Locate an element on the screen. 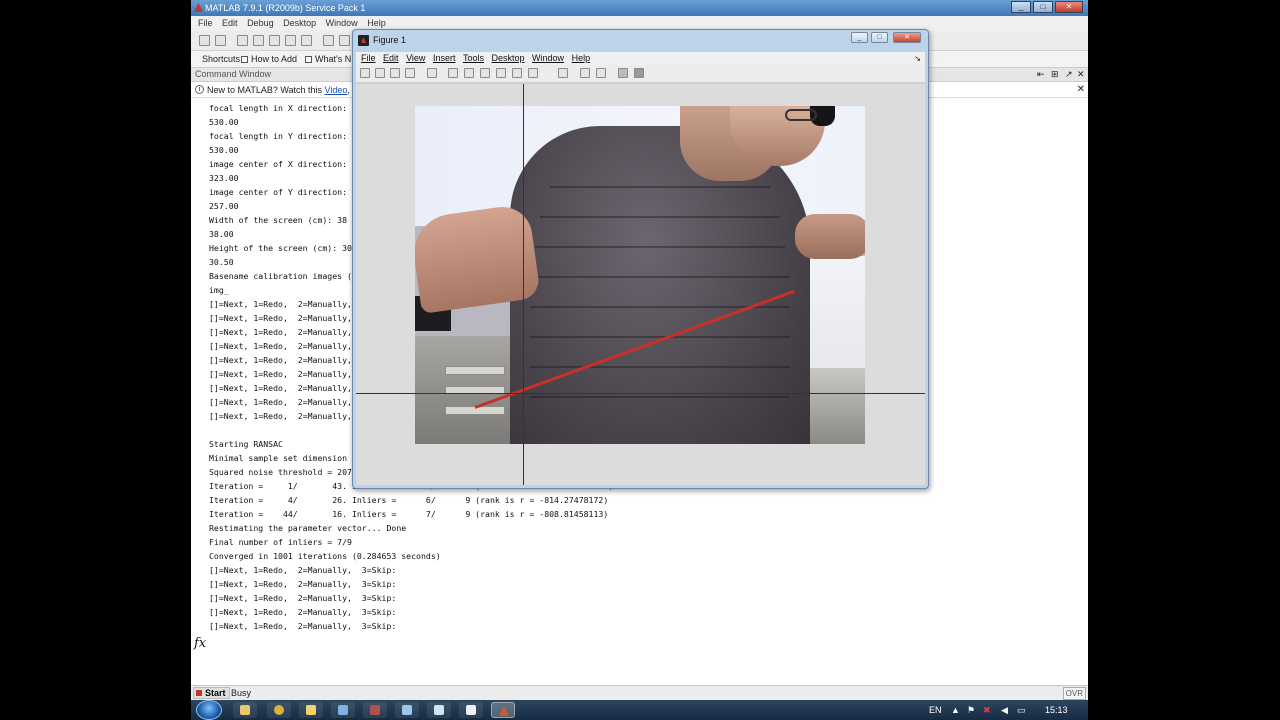 The height and width of the screenshot is (720, 1280). app5-icon is located at coordinates (439, 710).